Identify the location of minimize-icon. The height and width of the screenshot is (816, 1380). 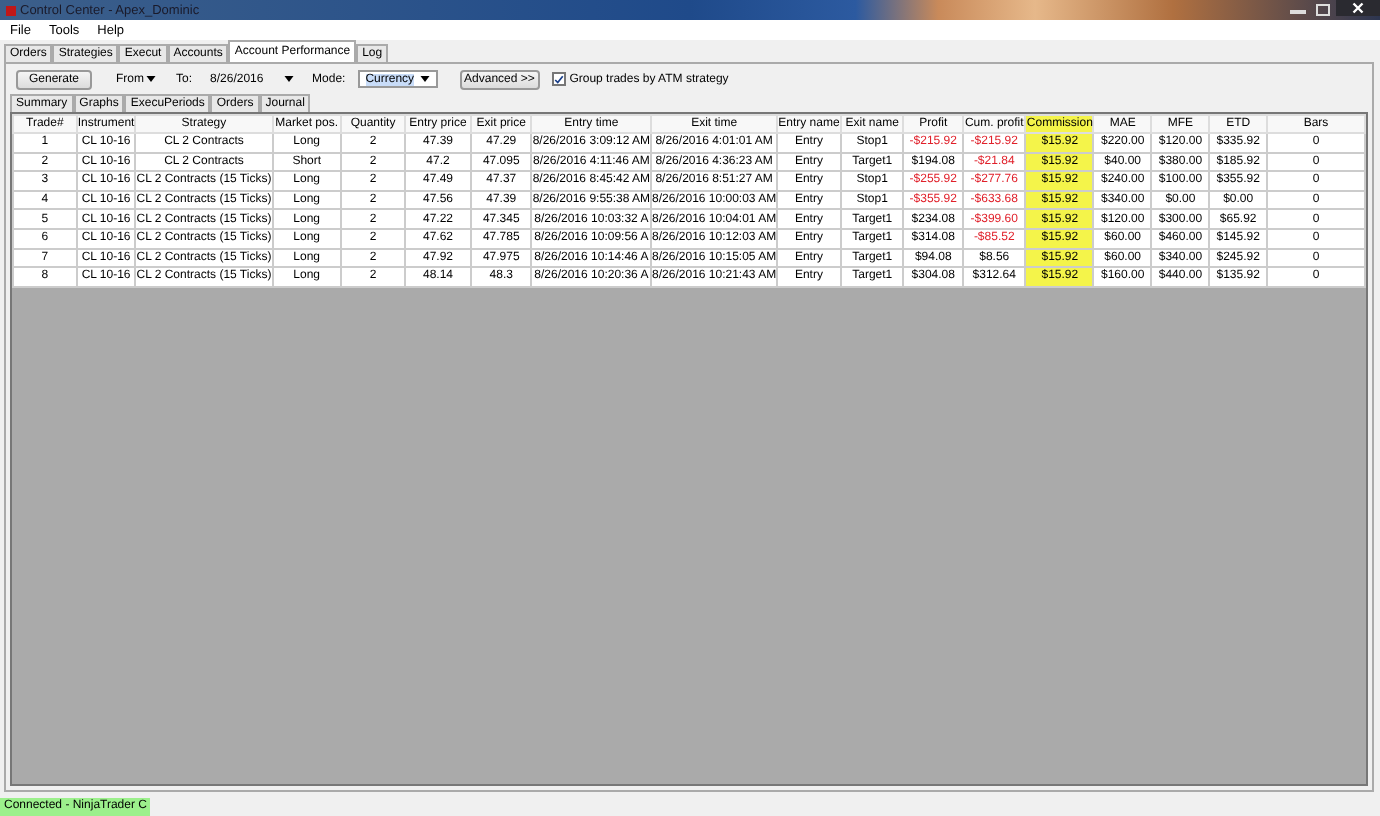
(1298, 9).